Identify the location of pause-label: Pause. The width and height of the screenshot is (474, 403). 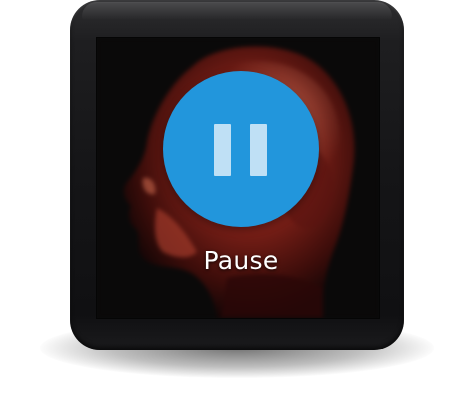
(241, 260).